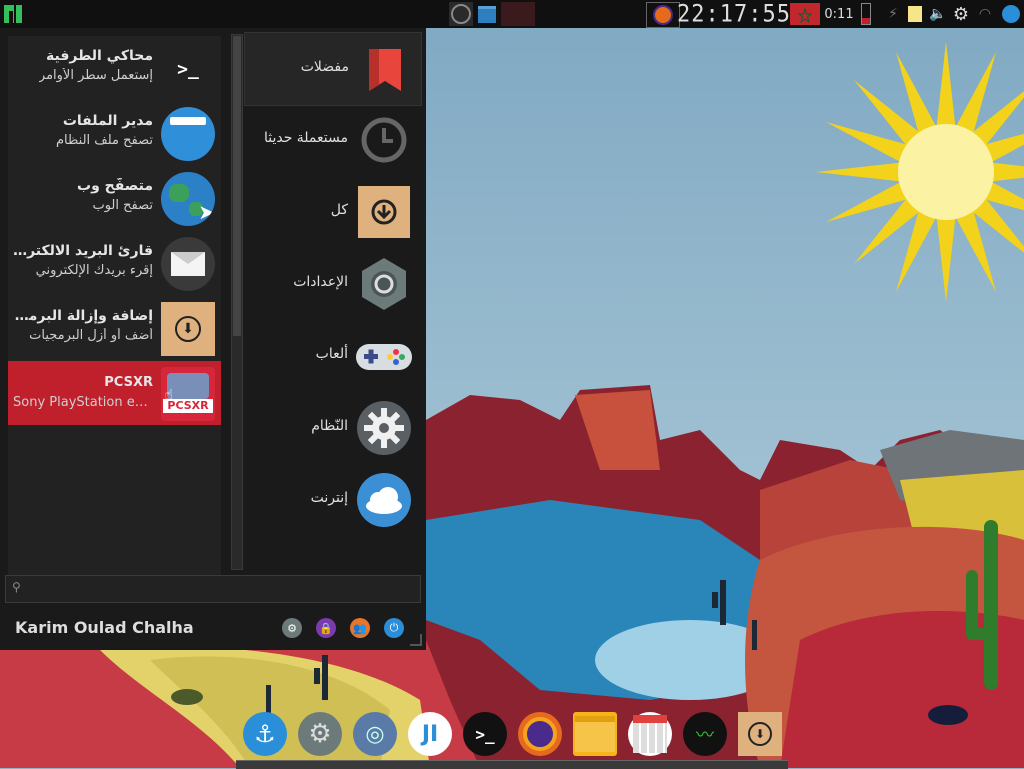 The width and height of the screenshot is (1024, 769). What do you see at coordinates (595, 734) in the screenshot?
I see `dock-files` at bounding box center [595, 734].